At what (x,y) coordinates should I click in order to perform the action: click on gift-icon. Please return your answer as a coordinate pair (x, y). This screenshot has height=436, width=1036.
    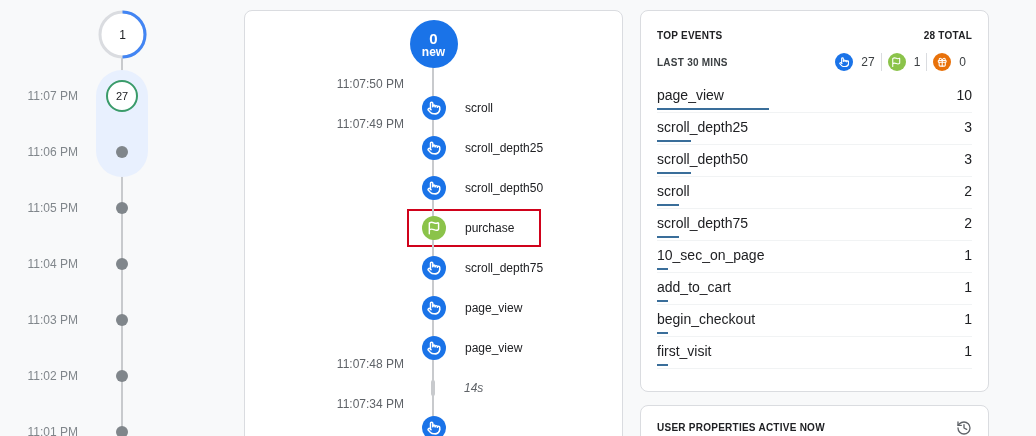
    Looking at the image, I should click on (942, 62).